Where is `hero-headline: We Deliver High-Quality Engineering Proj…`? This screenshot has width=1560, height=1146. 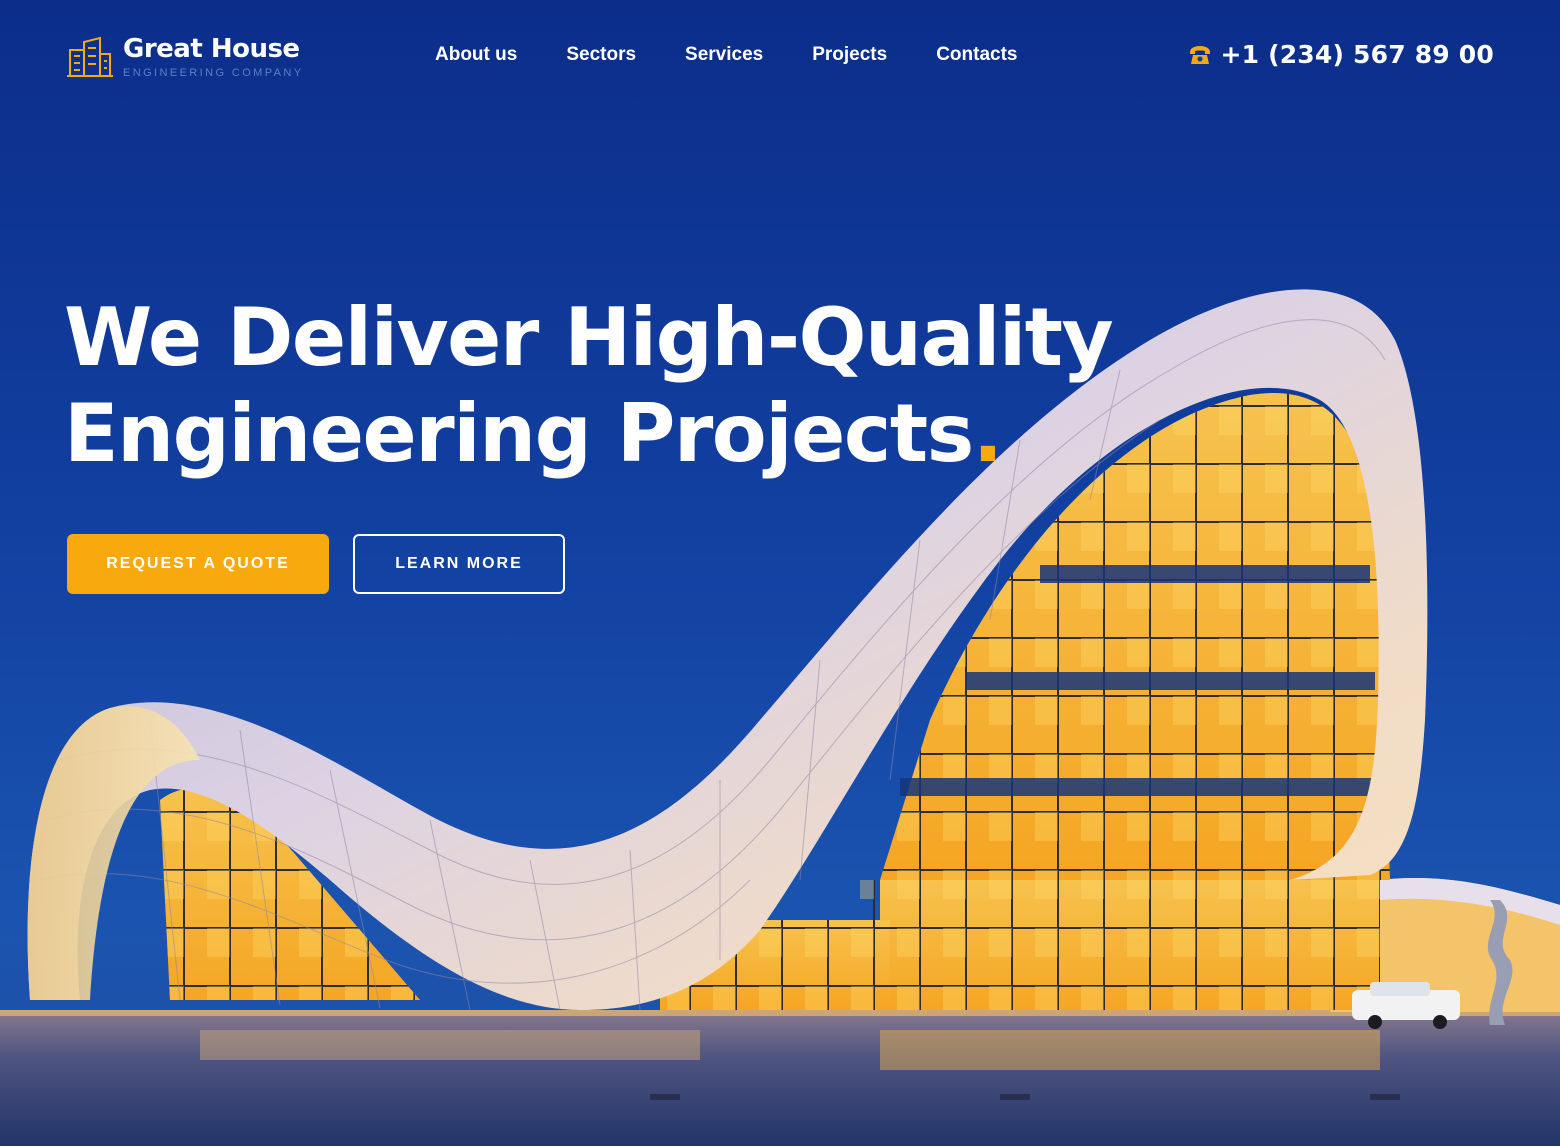 hero-headline: We Deliver High-Quality Engineering Proj… is located at coordinates (589, 386).